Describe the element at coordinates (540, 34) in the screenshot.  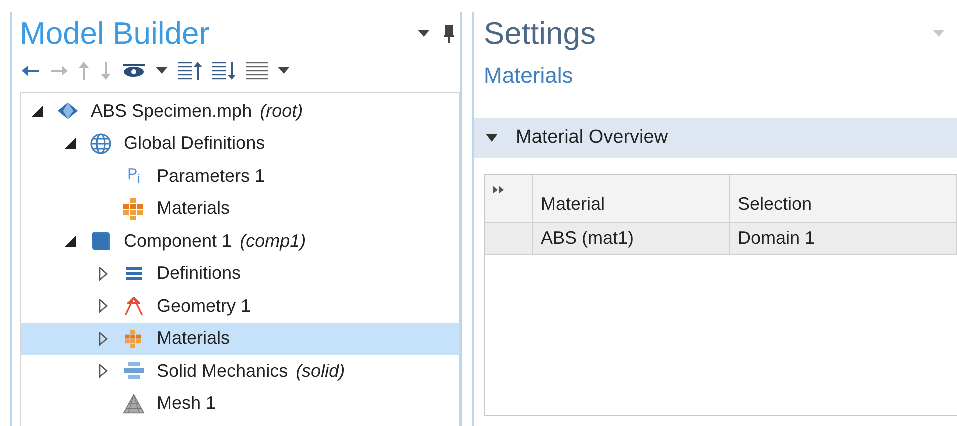
I see `panel-title: Settings` at that location.